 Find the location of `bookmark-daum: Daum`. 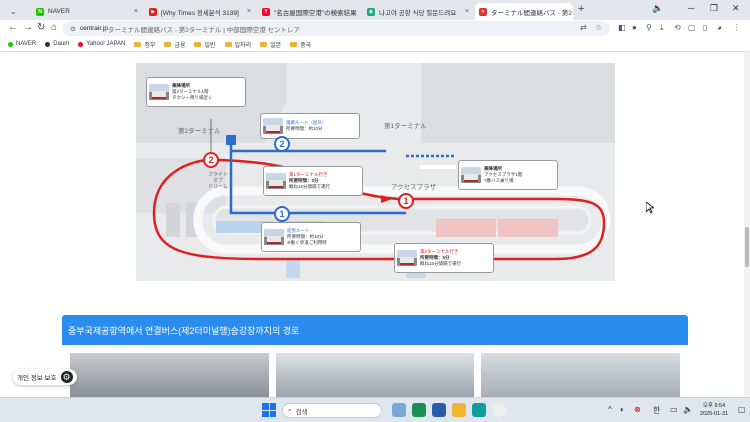

bookmark-daum: Daum is located at coordinates (57, 44).